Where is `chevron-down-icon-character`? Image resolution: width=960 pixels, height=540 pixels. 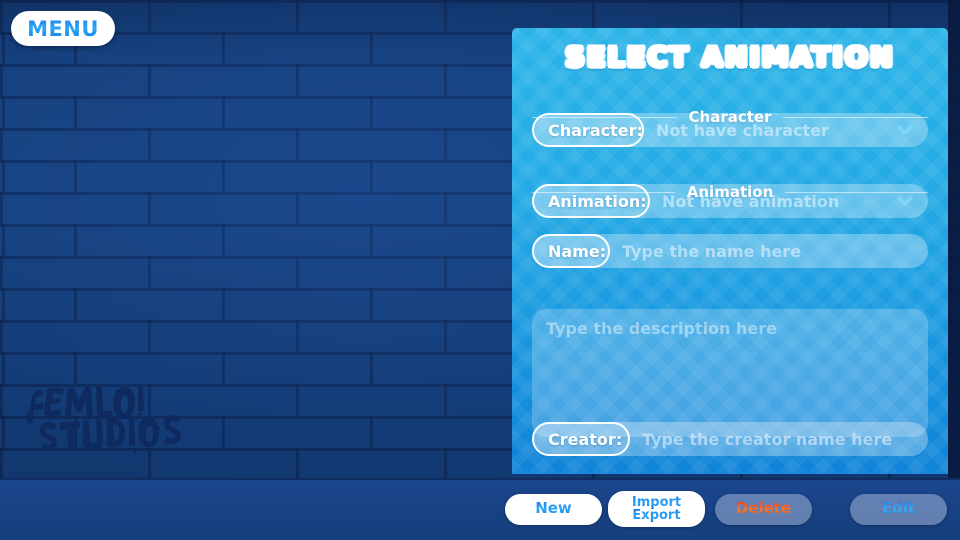 chevron-down-icon-character is located at coordinates (905, 130).